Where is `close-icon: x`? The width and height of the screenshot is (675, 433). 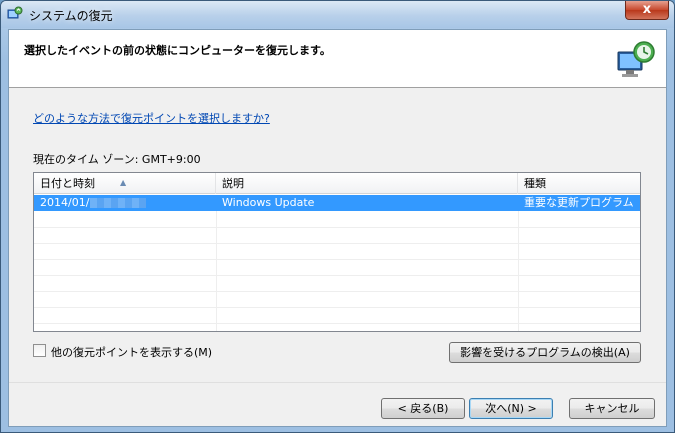 close-icon: x is located at coordinates (647, 9).